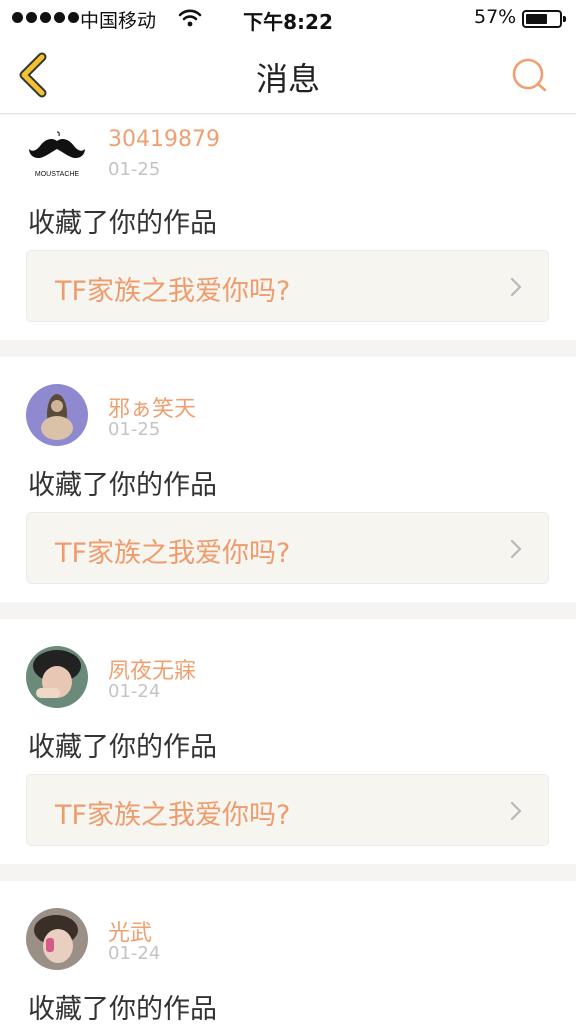  I want to click on avatar: MOUSTACHE, so click(57, 160).